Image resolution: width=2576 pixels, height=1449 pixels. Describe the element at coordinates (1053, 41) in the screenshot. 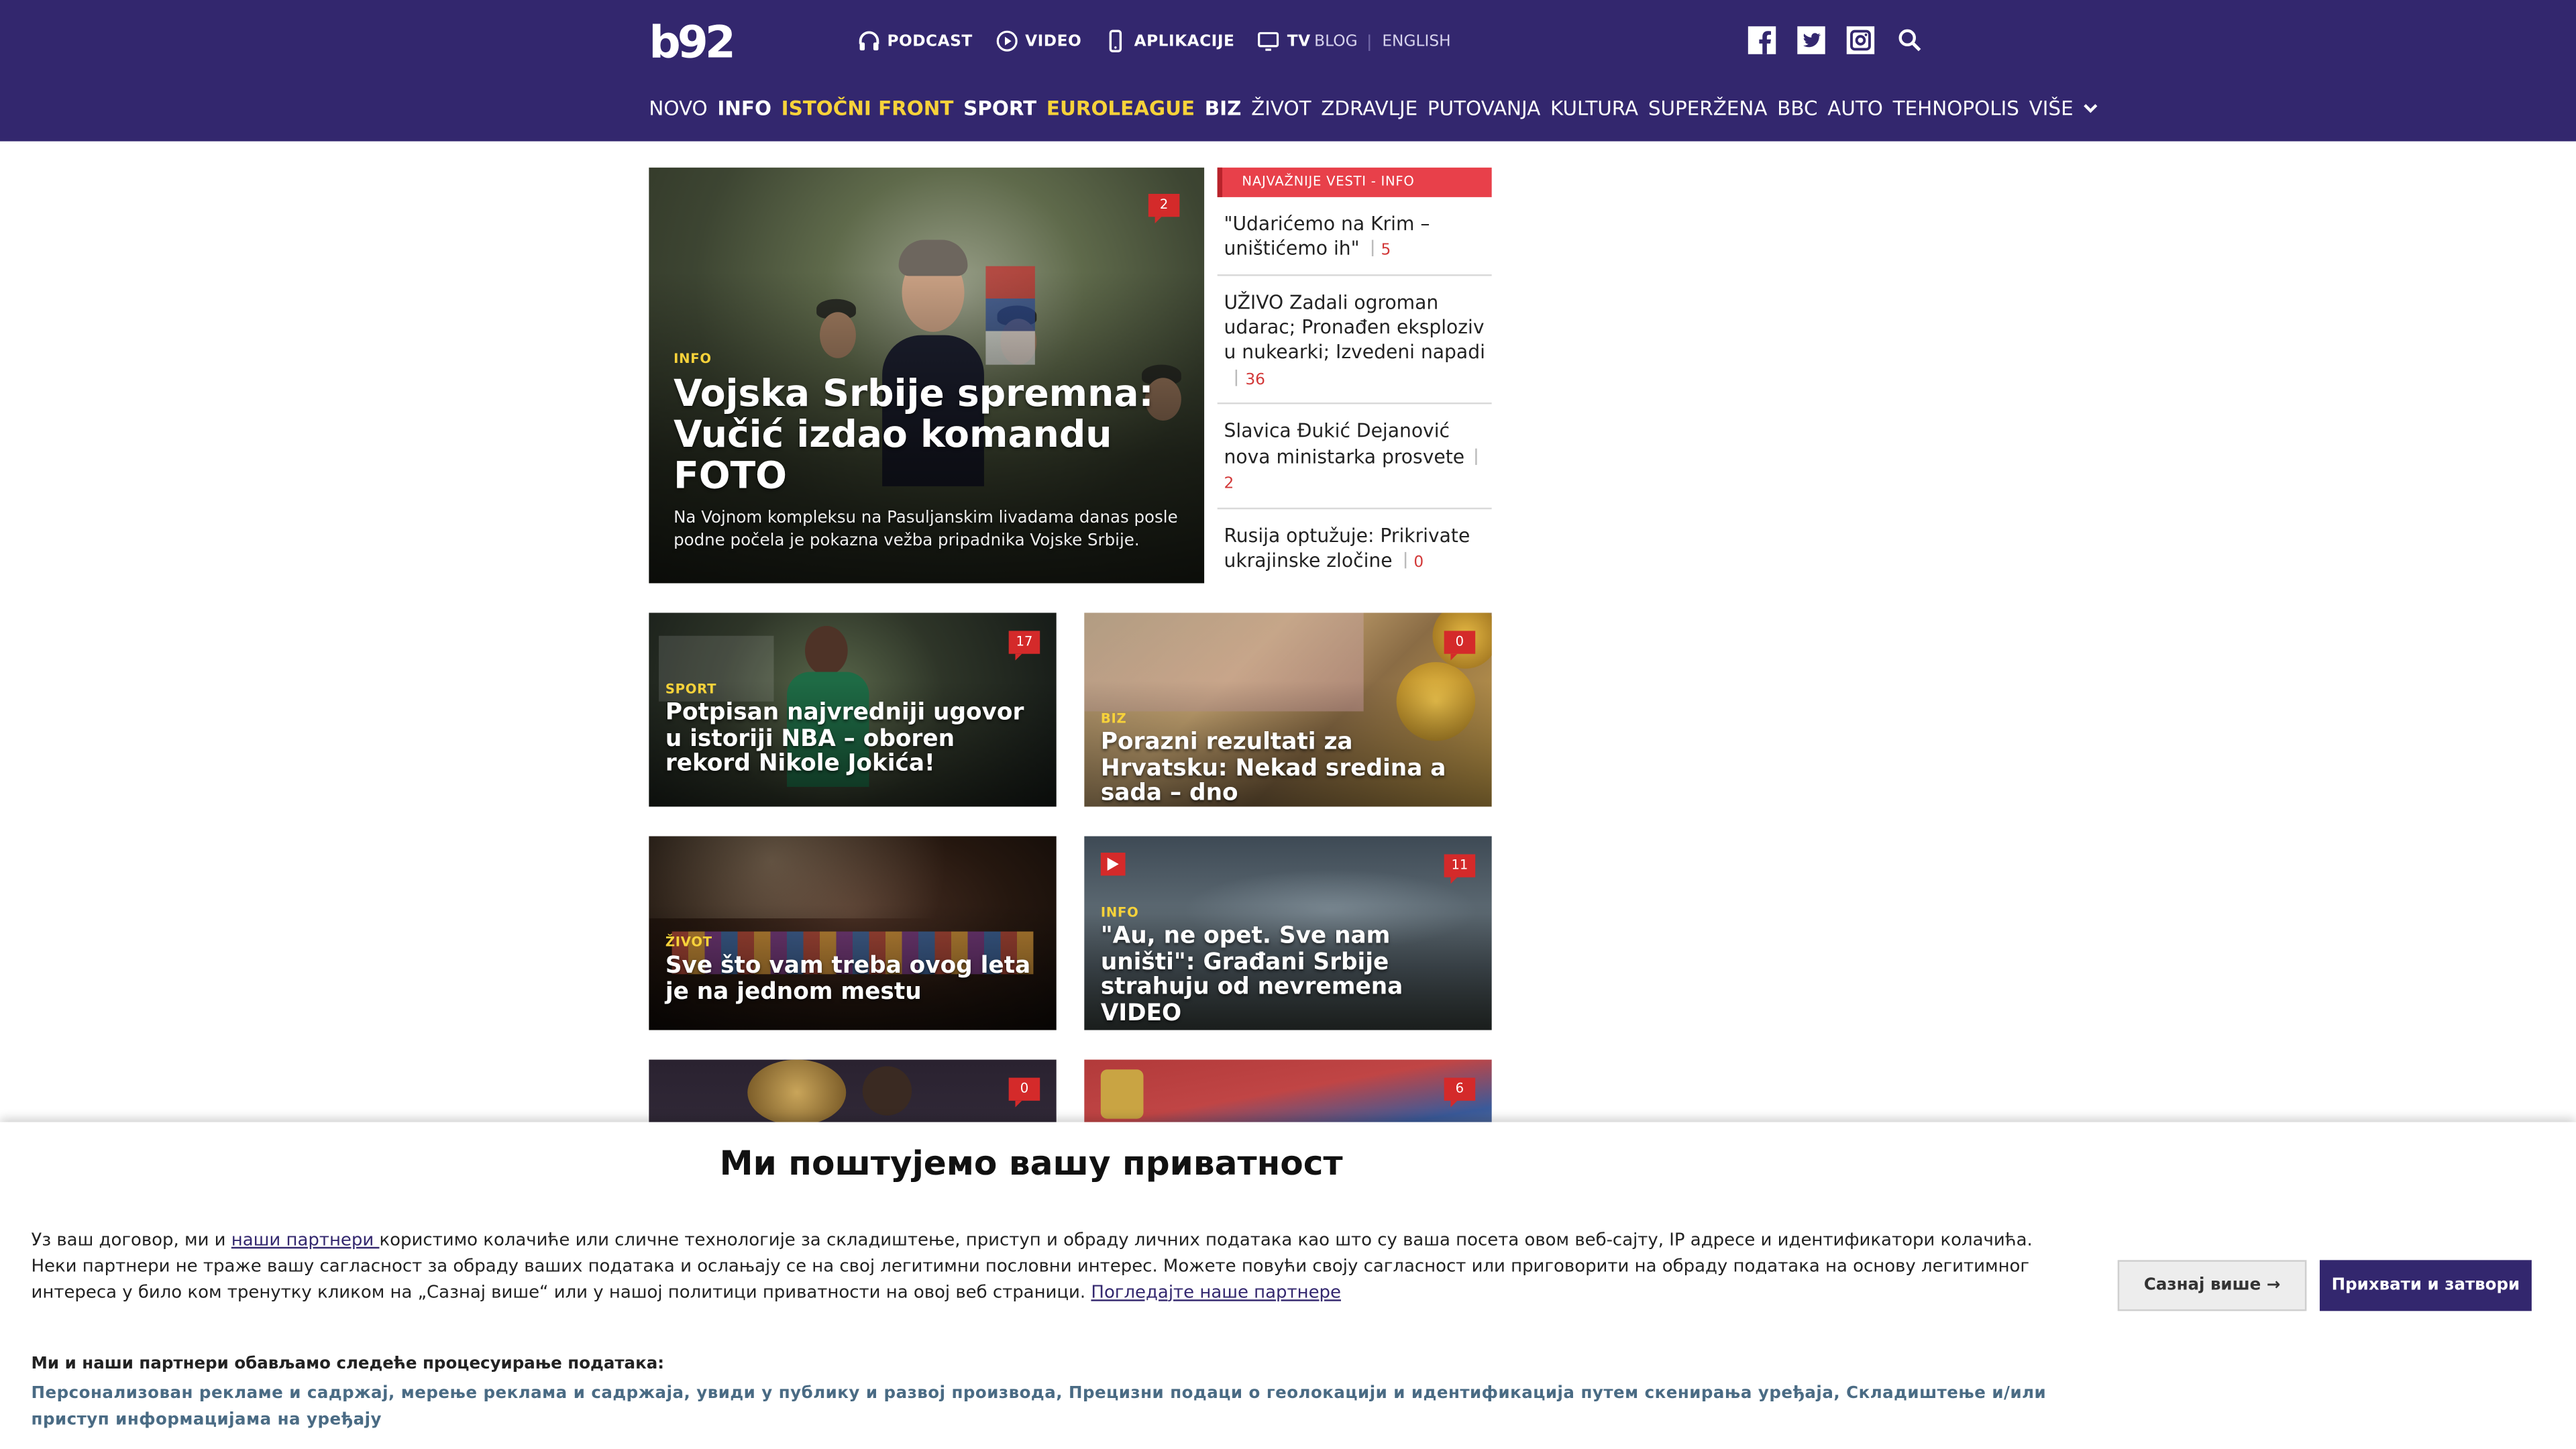

I see `topnav-video-label: VIDEO` at that location.